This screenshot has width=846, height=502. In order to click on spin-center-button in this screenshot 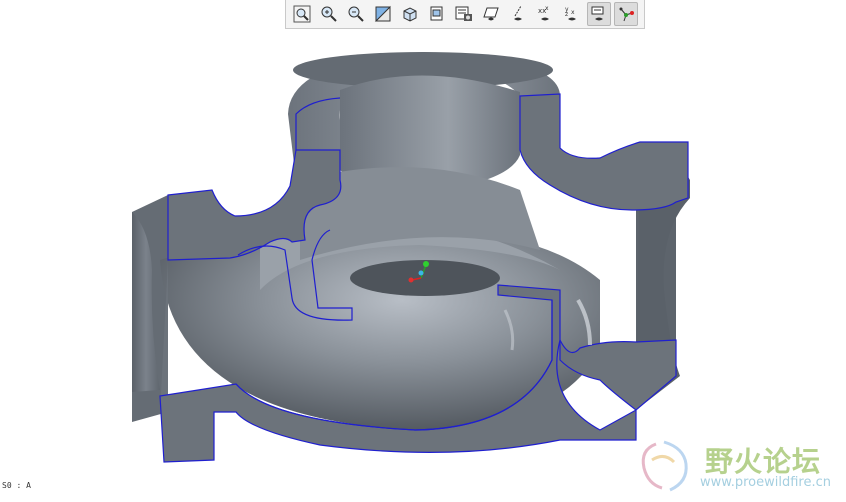, I will do `click(626, 14)`.